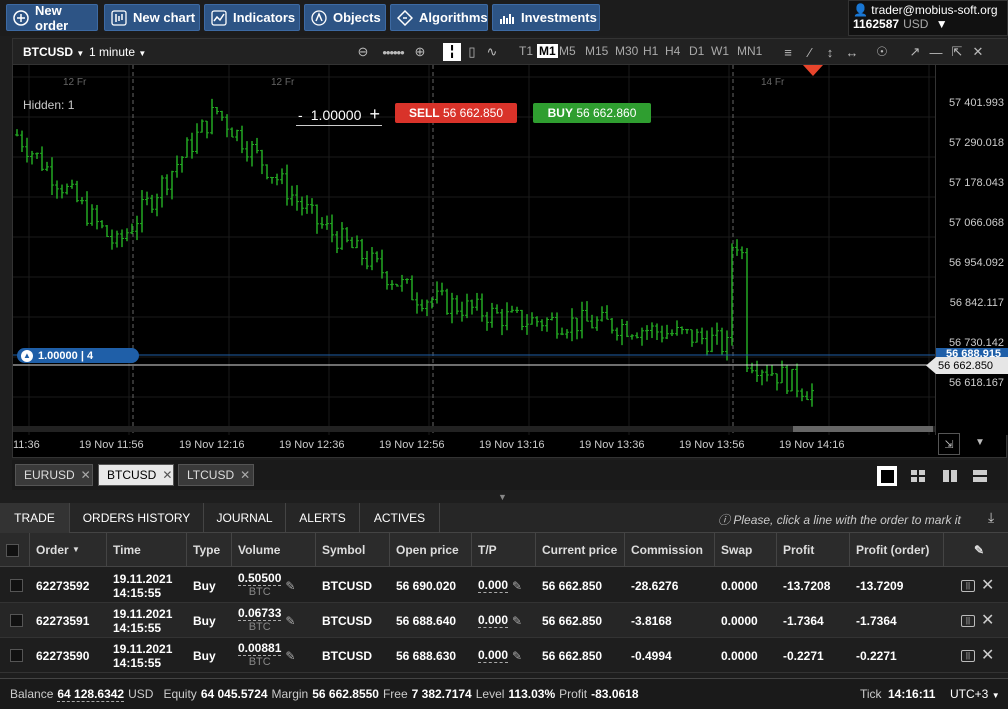  Describe the element at coordinates (52, 18) in the screenshot. I see `new-order-button: New order` at that location.